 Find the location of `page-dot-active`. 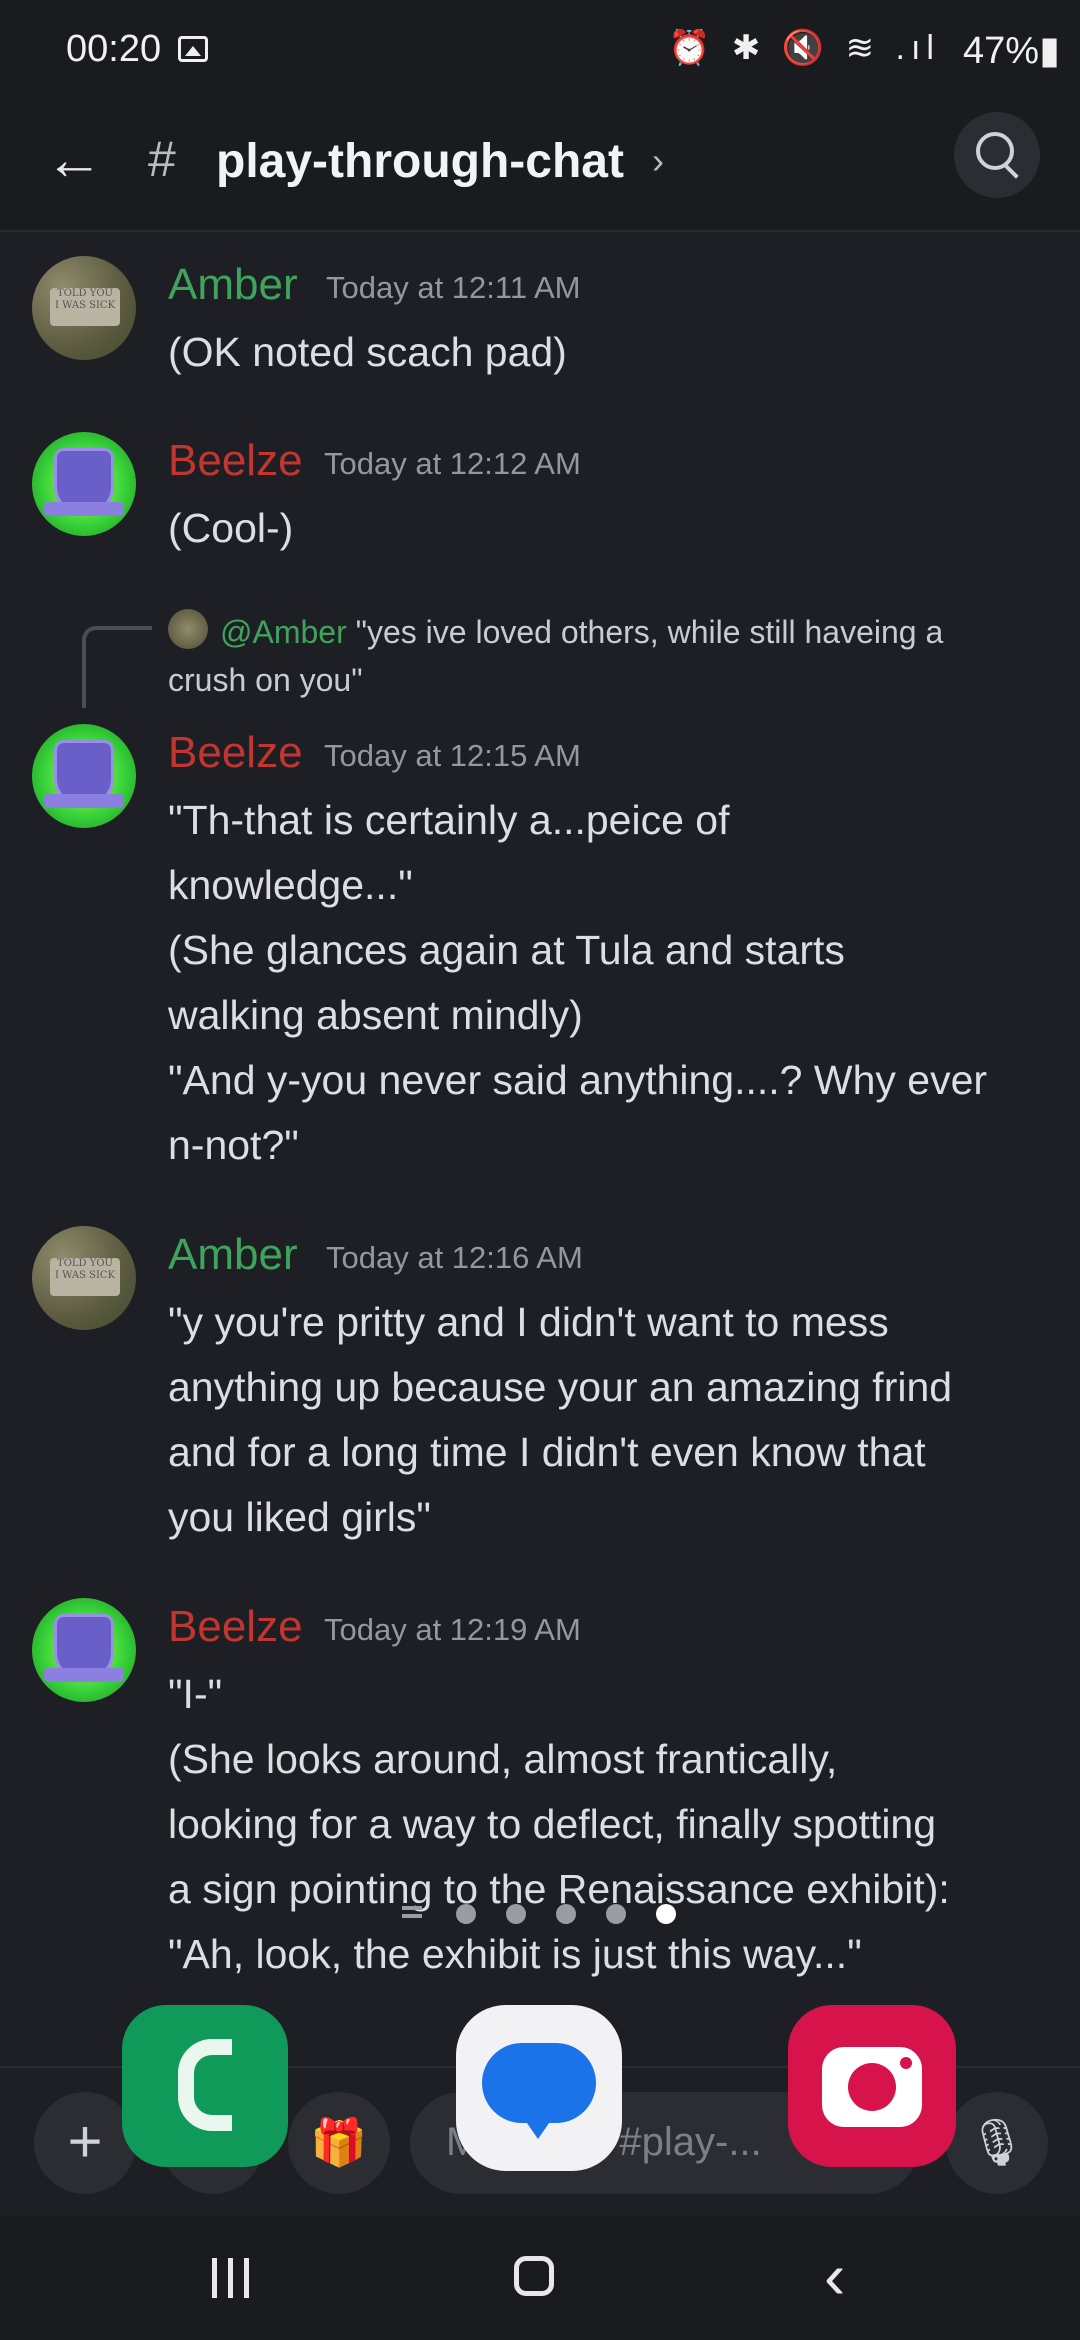

page-dot-active is located at coordinates (666, 1914).